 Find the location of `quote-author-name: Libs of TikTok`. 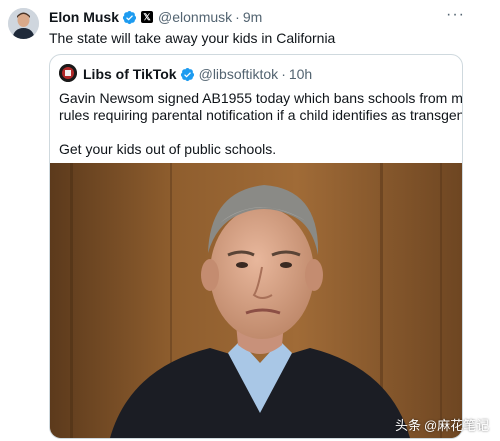

quote-author-name: Libs of TikTok is located at coordinates (130, 74).